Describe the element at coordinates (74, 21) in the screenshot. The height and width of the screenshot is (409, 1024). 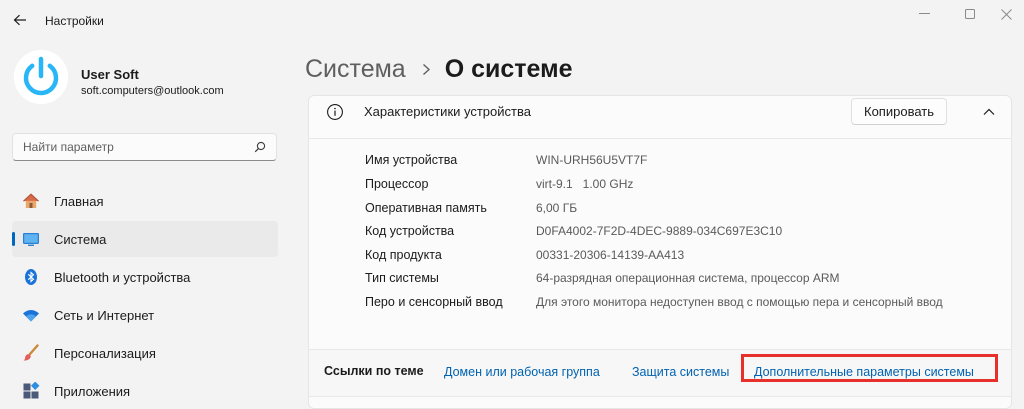
I see `app-title: Настройки` at that location.